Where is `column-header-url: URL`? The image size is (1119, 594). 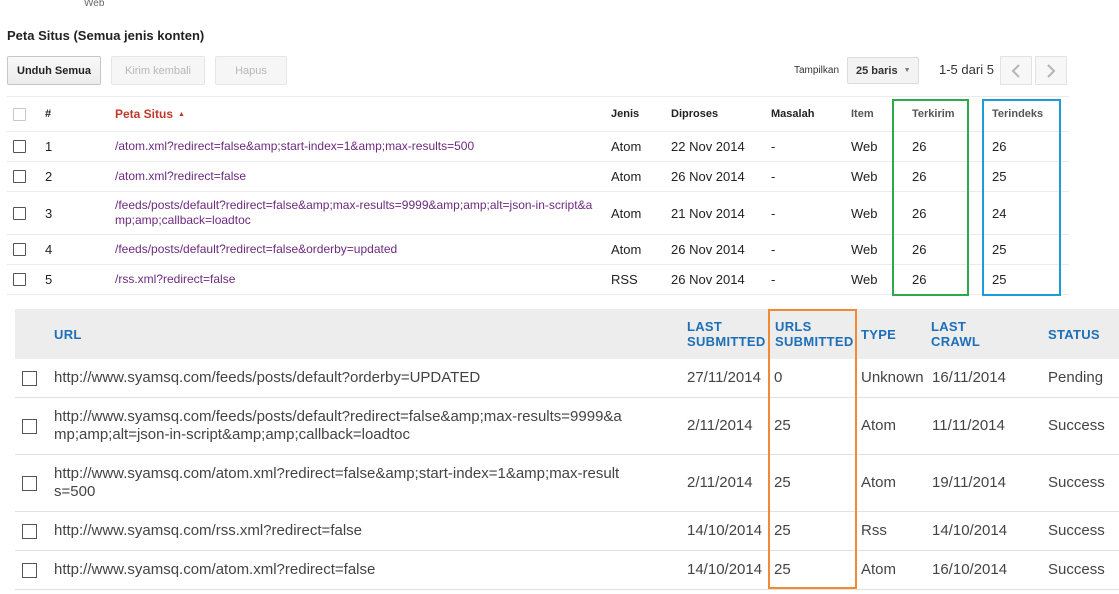
column-header-url: URL is located at coordinates (68, 334).